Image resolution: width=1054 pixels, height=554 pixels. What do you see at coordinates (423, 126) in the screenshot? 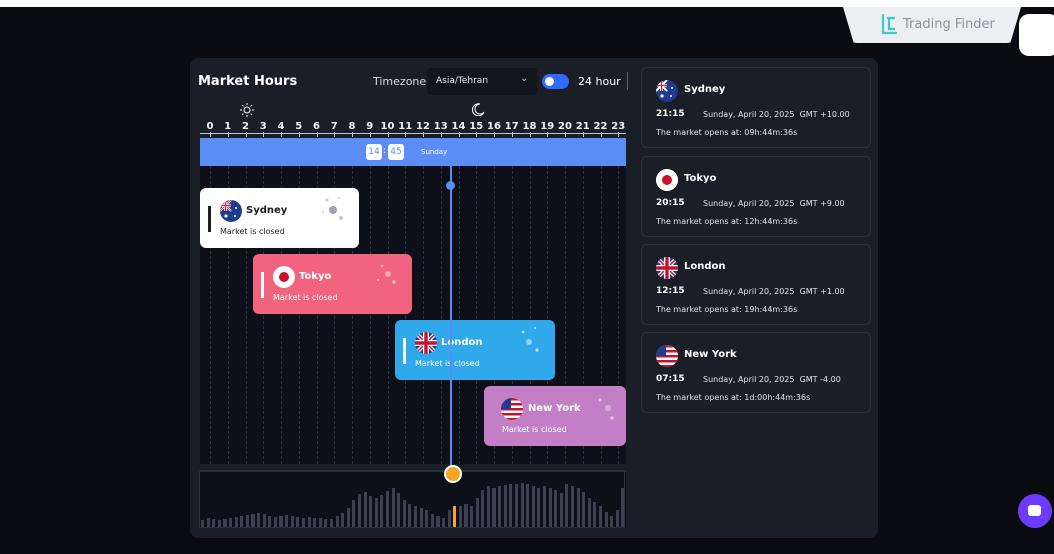
I see `hour-label: 12` at bounding box center [423, 126].